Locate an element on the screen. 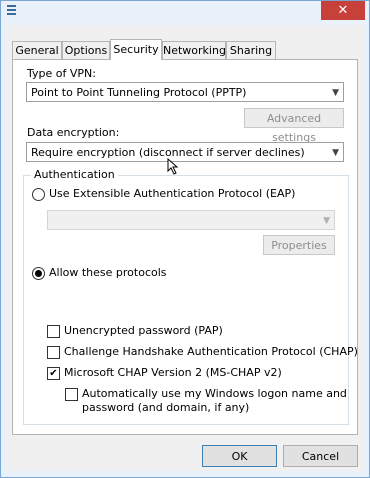  eap-method-dropdown: ▼ is located at coordinates (191, 220).